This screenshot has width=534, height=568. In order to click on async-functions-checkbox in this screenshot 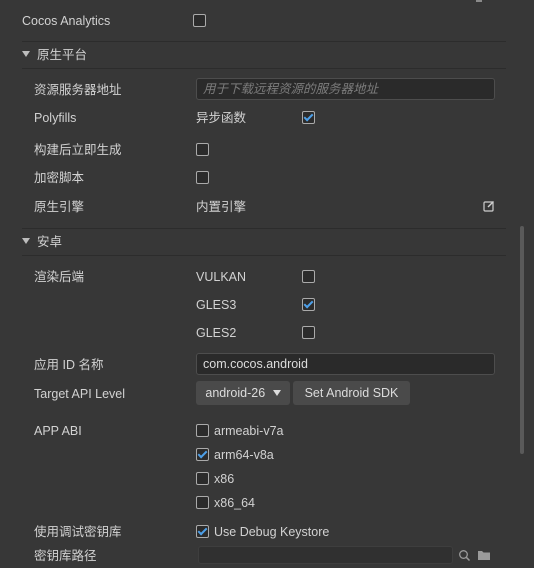, I will do `click(308, 117)`.